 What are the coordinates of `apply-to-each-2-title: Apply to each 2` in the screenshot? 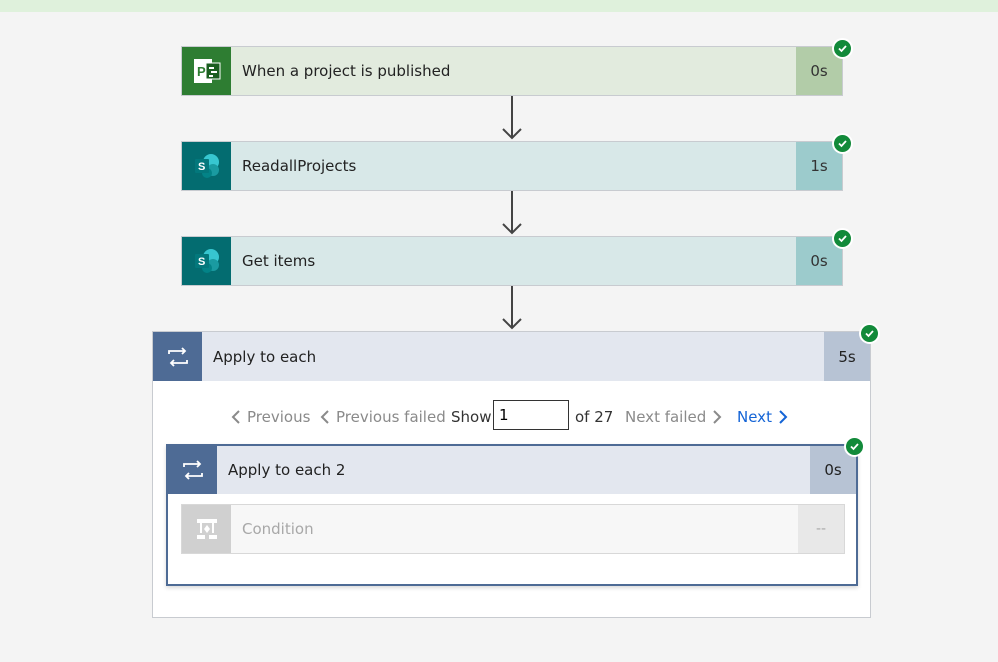 It's located at (287, 470).